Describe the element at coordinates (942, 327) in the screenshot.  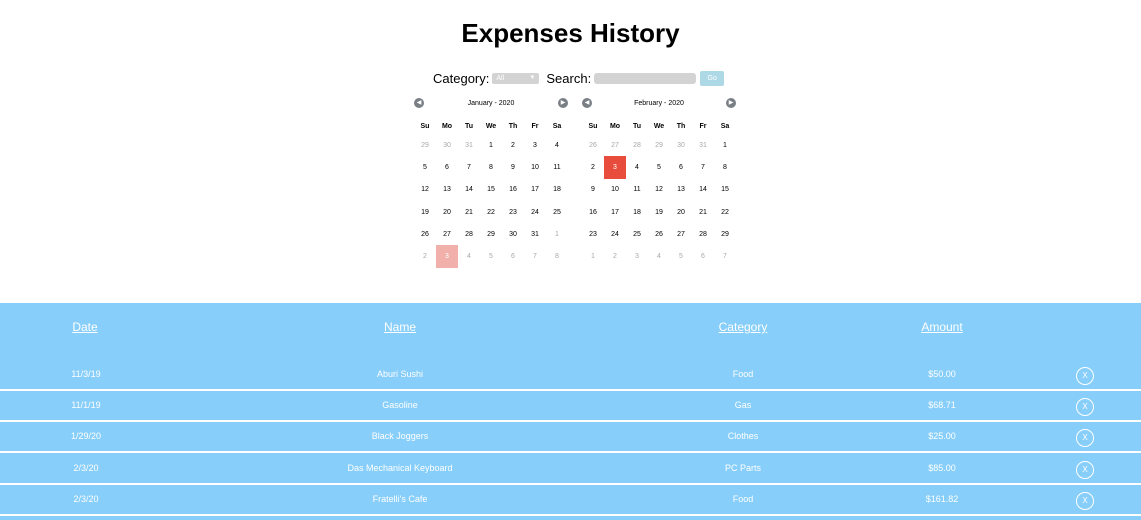
I see `amount-column-header: Amount` at that location.